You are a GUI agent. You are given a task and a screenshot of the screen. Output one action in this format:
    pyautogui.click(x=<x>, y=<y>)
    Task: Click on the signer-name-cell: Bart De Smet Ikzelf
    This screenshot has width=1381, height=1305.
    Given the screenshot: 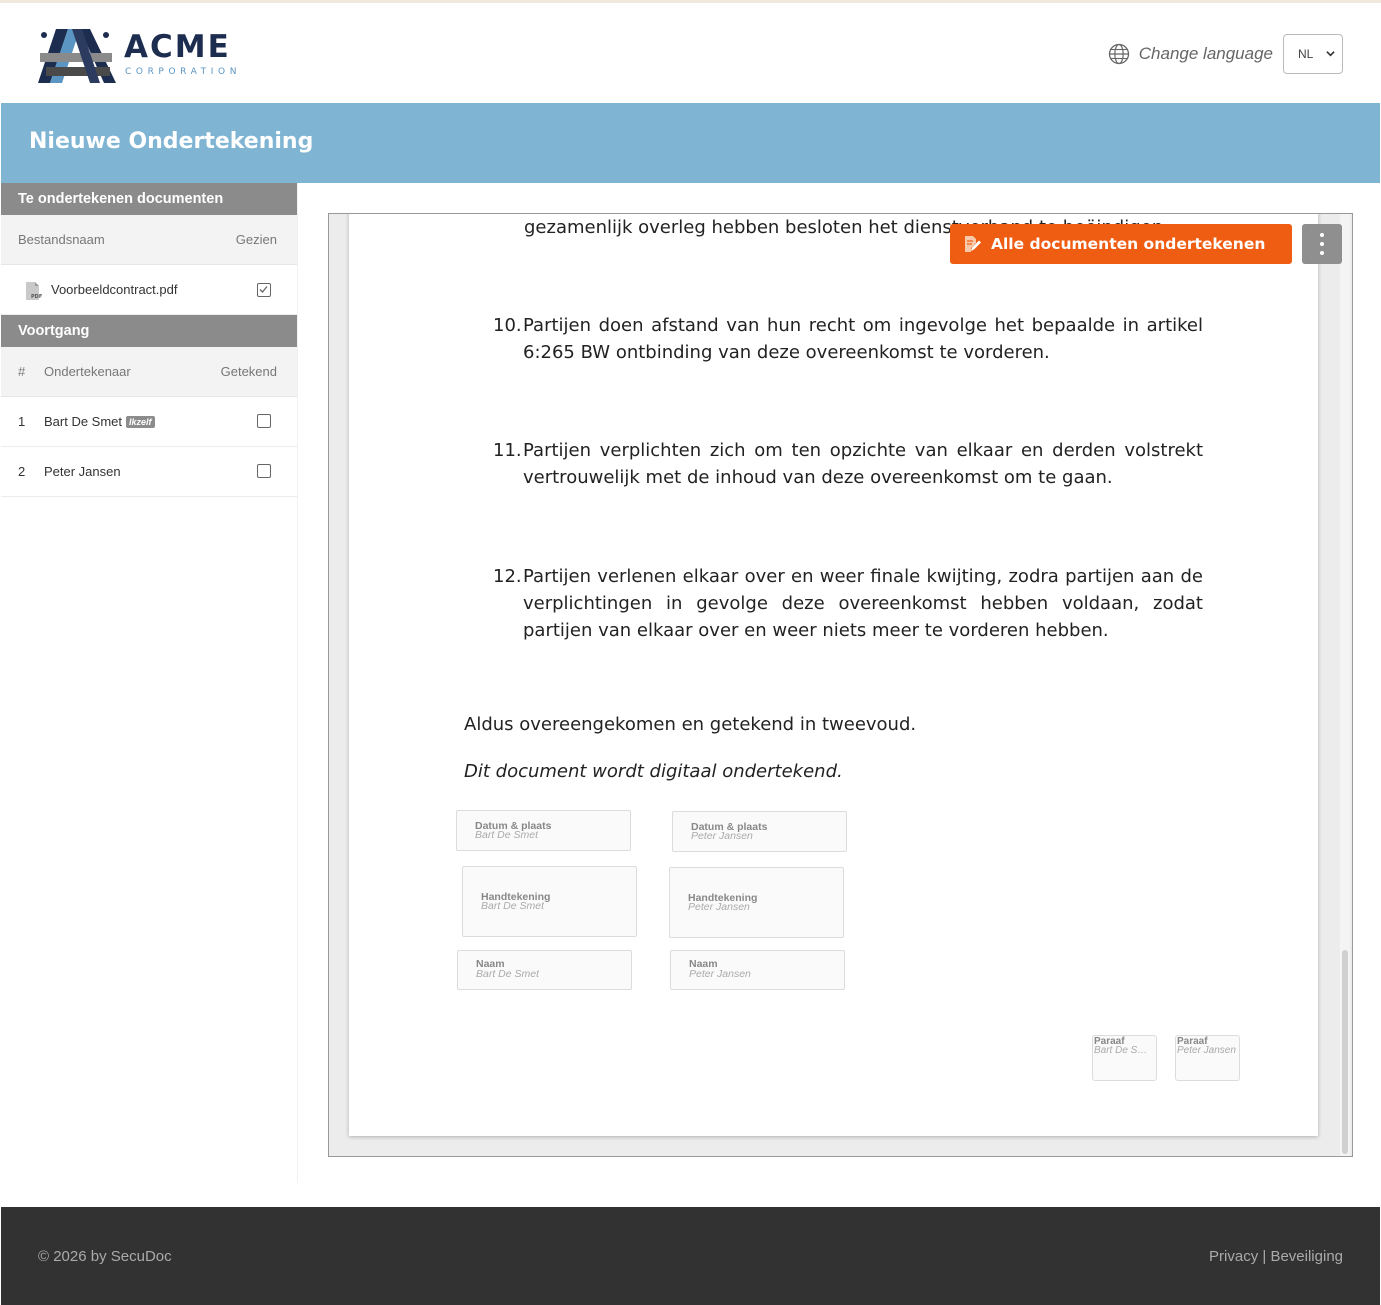 What is the action you would take?
    pyautogui.click(x=99, y=421)
    